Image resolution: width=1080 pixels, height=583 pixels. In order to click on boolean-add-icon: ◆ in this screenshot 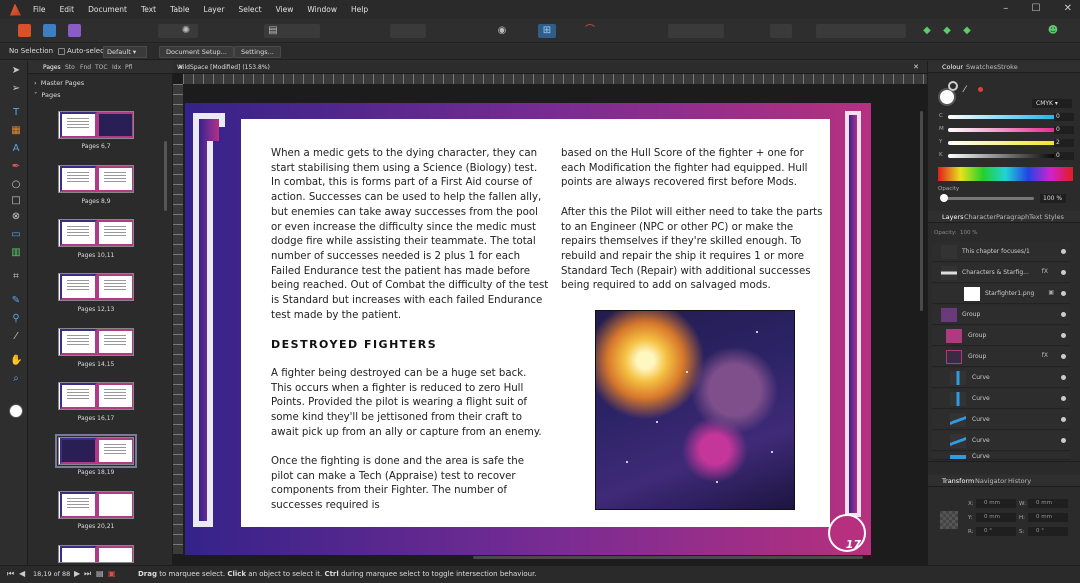, I will do `click(927, 31)`.